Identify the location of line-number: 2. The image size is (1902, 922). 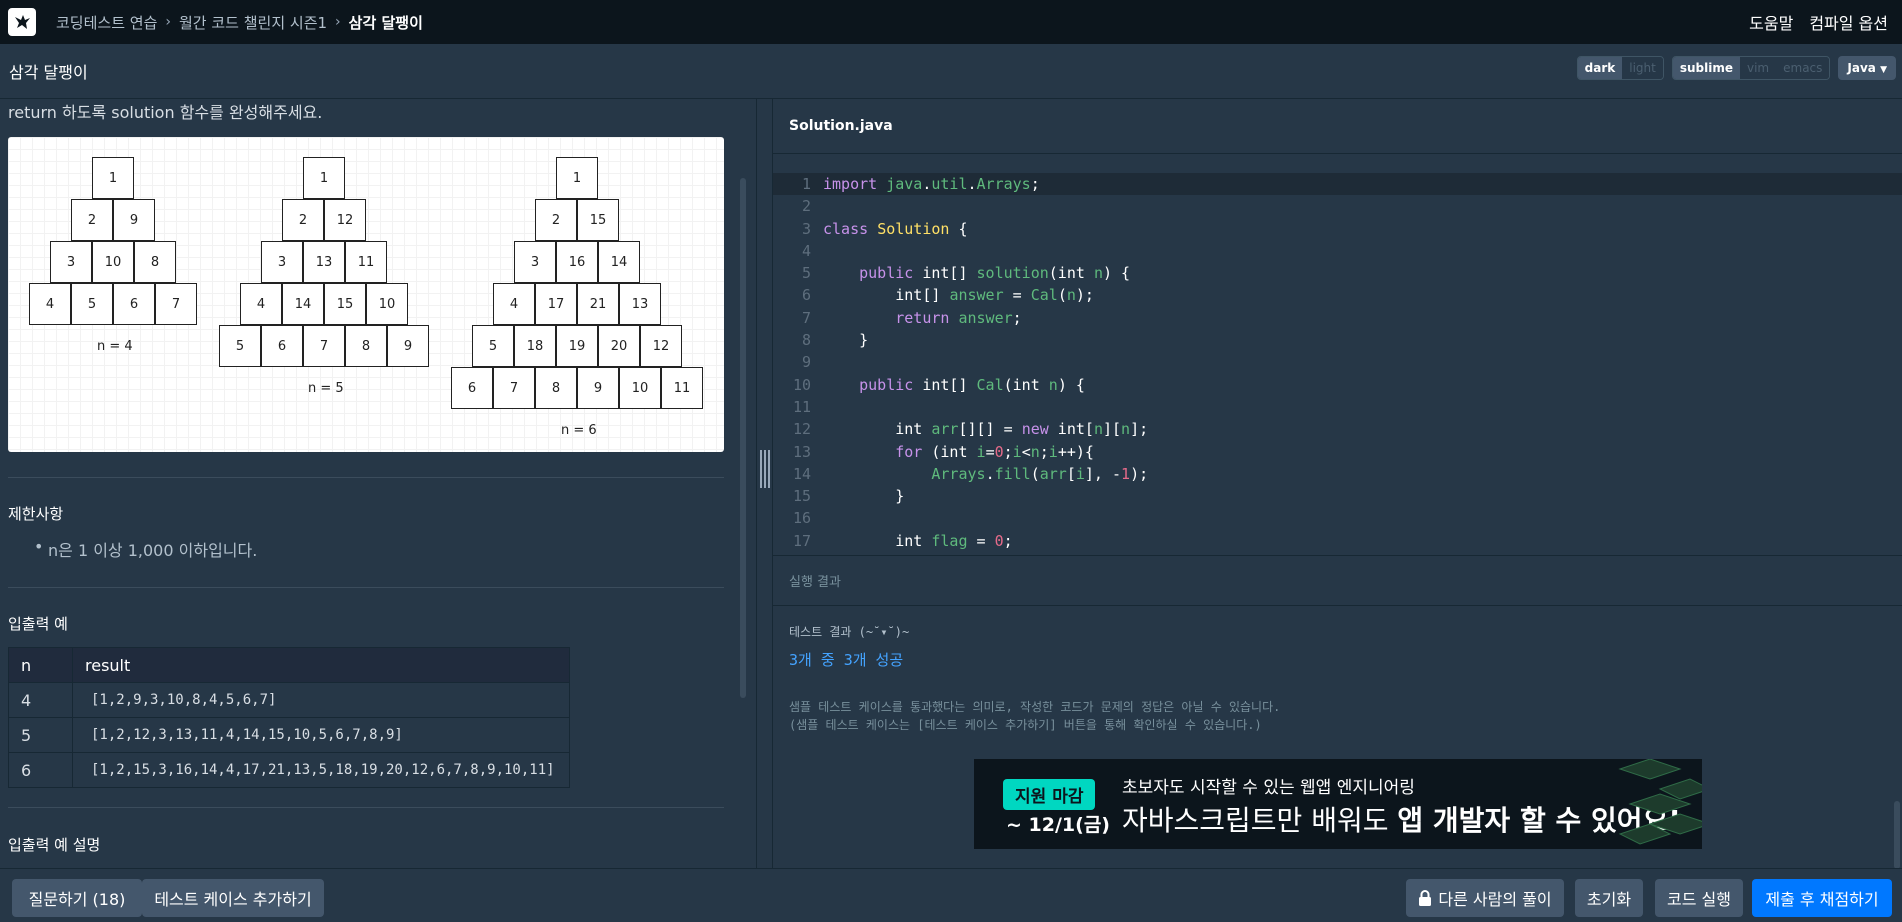
(806, 206).